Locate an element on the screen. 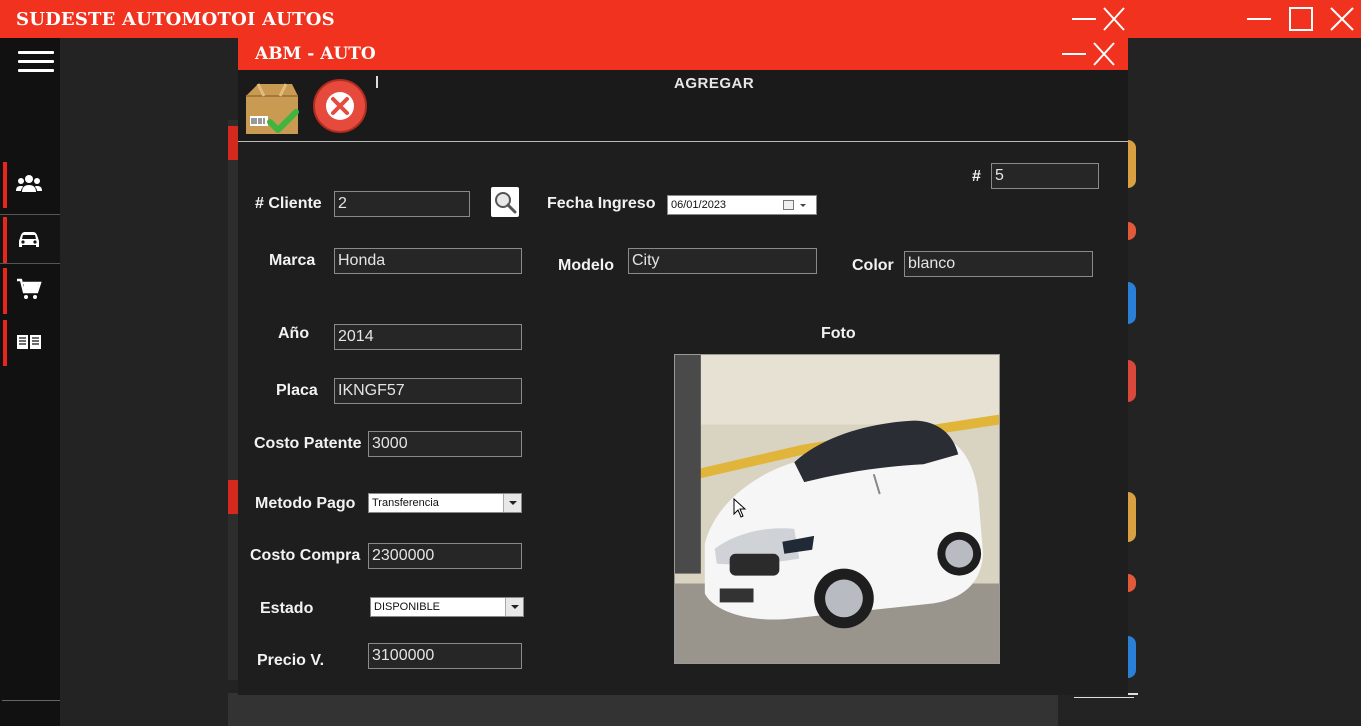  mouse-pointer-icon is located at coordinates (740, 508).